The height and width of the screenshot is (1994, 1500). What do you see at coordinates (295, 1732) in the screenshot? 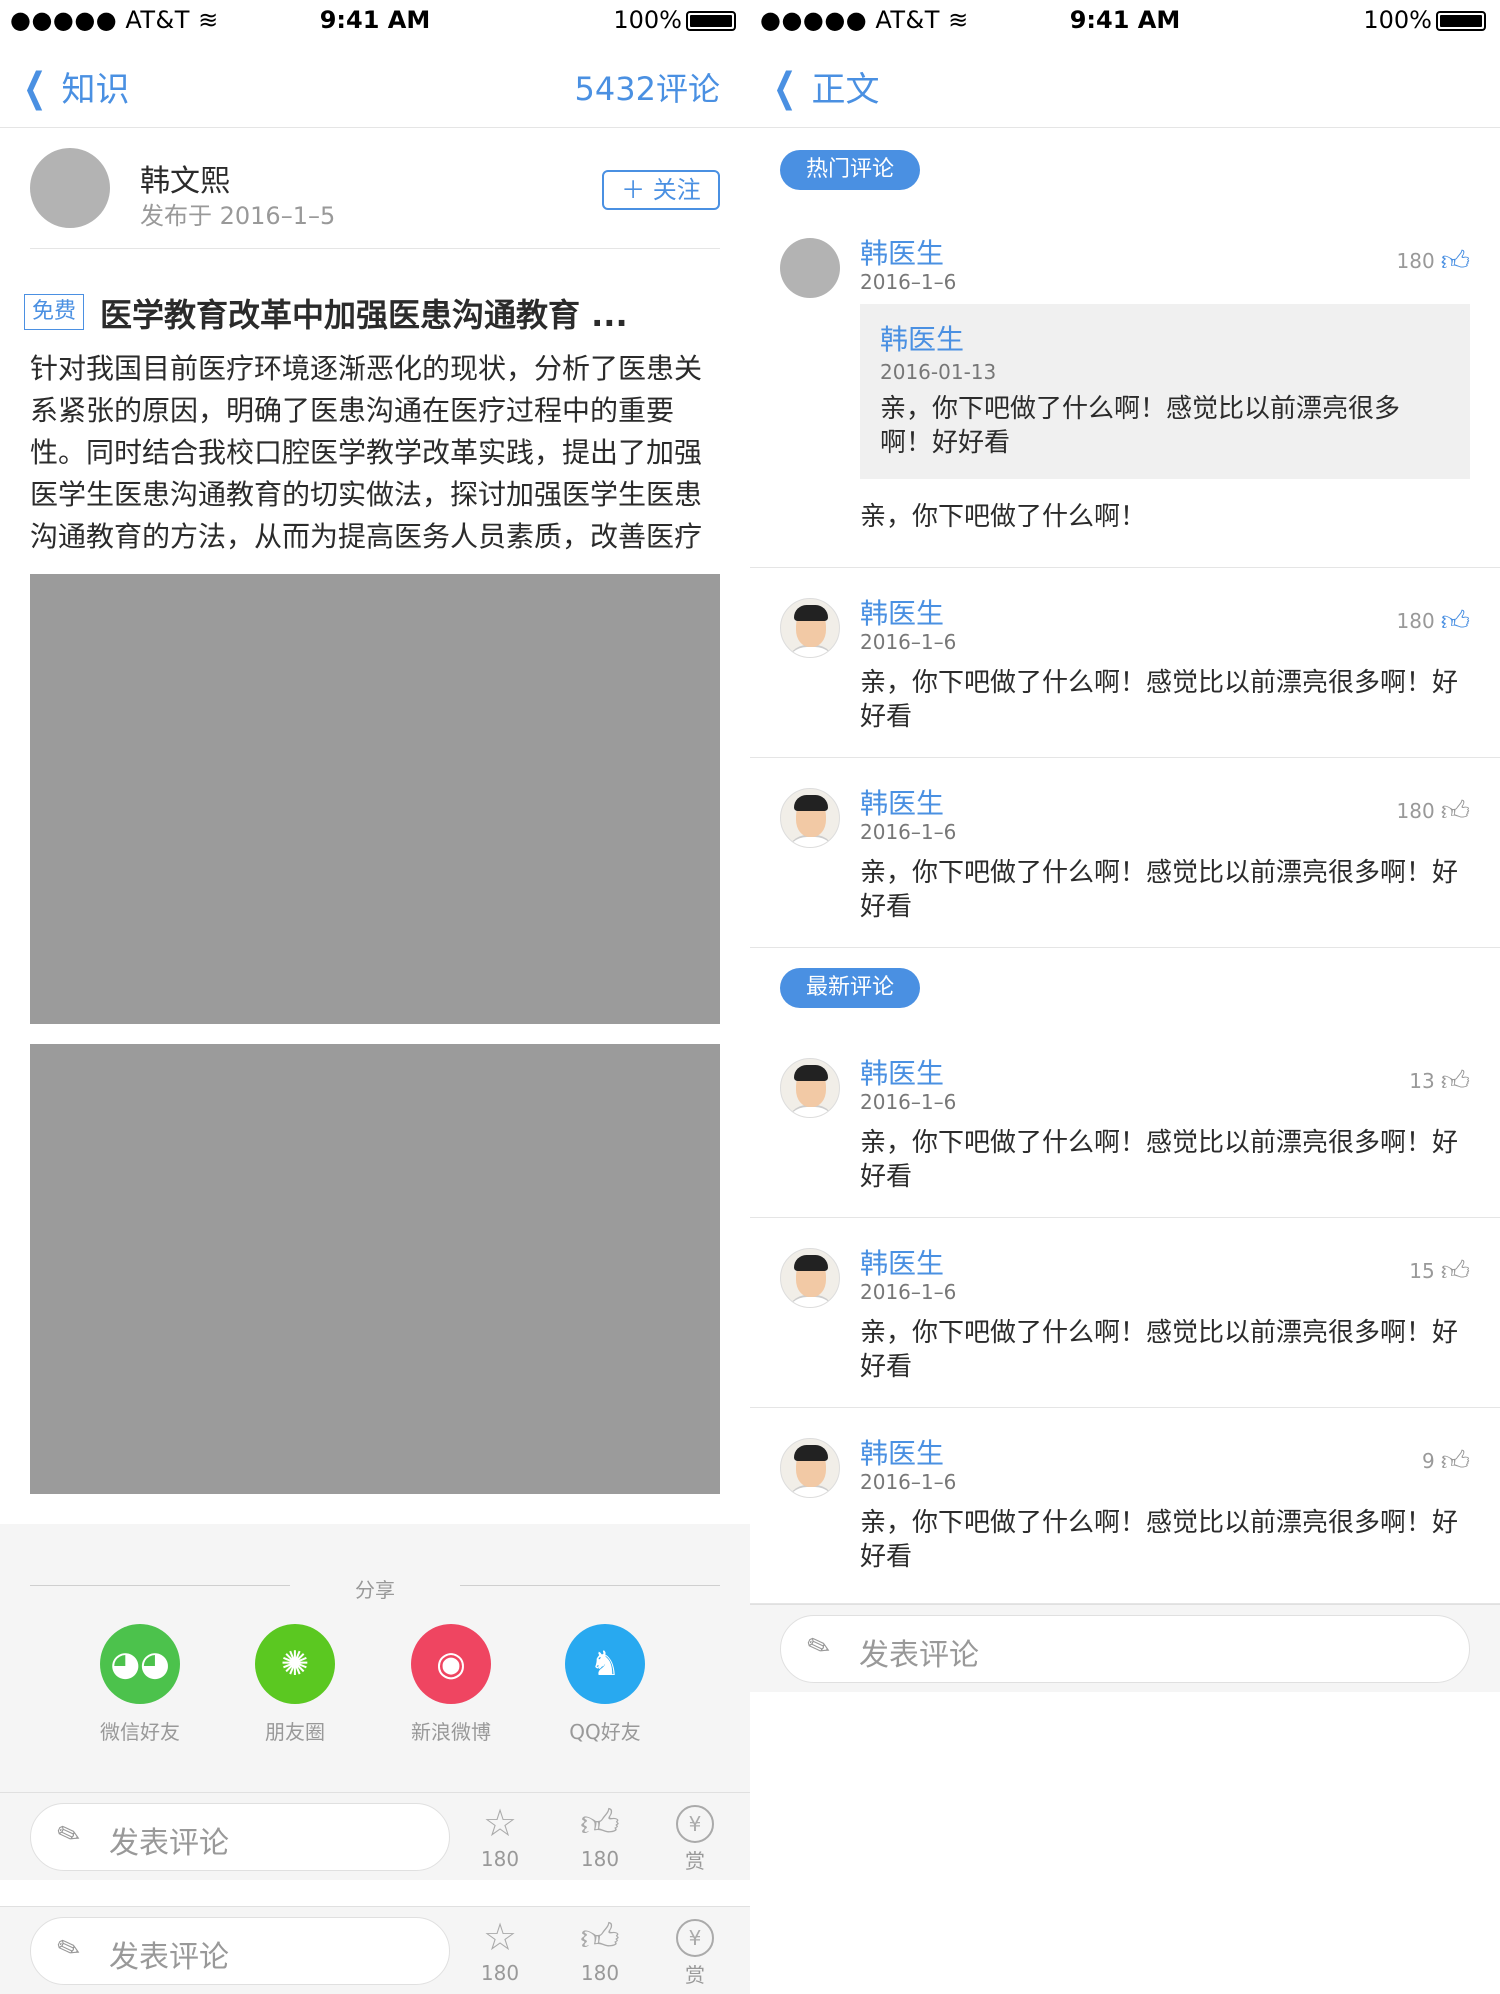
I see `share-label-moments: 朋友圈` at bounding box center [295, 1732].